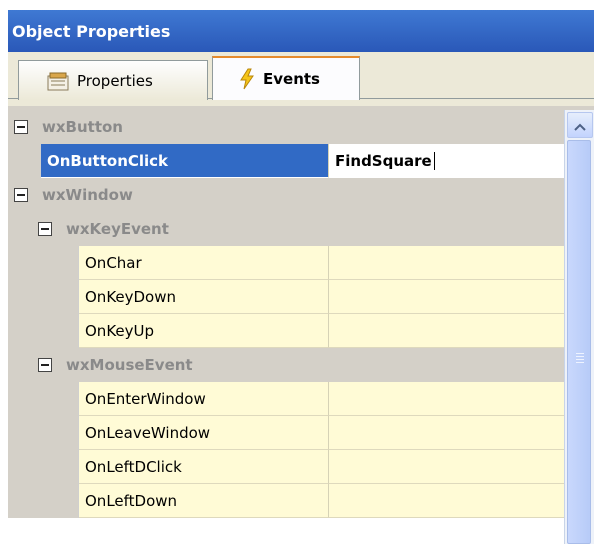 The width and height of the screenshot is (594, 544). I want to click on category-label: wxKeyEvent, so click(117, 229).